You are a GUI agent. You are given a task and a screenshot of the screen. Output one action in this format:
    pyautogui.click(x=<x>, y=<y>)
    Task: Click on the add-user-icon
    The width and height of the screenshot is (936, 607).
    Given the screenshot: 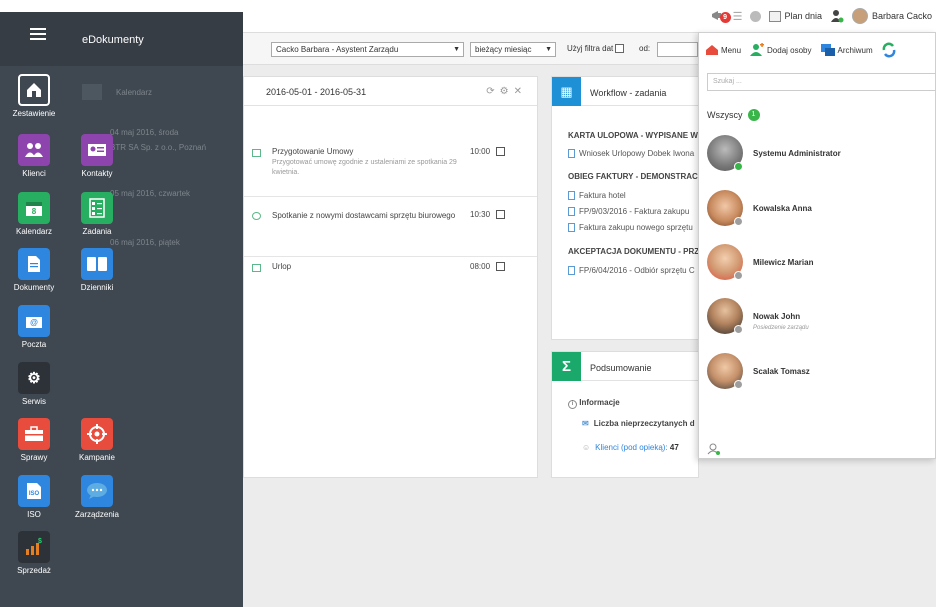 What is the action you would take?
    pyautogui.click(x=757, y=49)
    